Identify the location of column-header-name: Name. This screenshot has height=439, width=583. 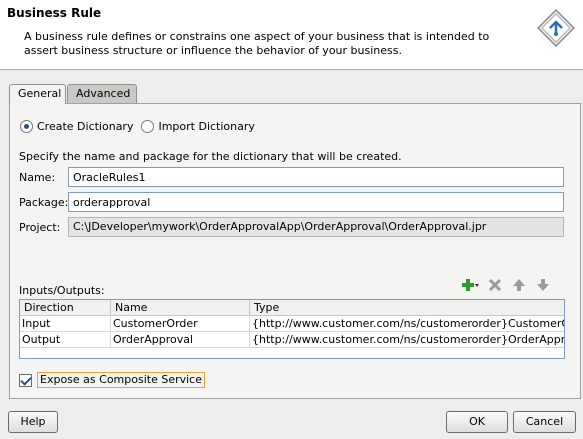
(180, 307).